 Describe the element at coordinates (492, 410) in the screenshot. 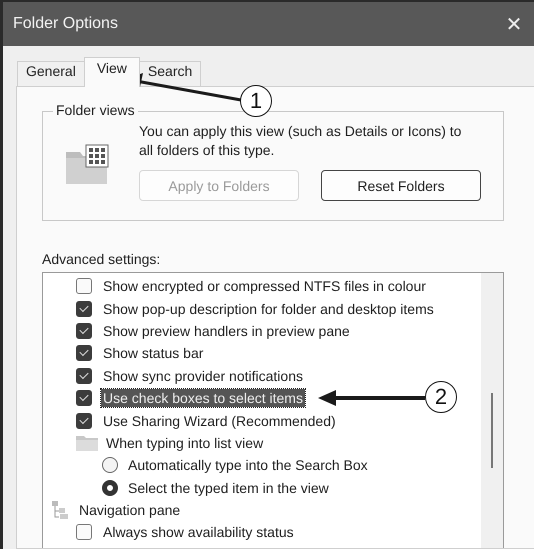

I see `scrollbar` at that location.